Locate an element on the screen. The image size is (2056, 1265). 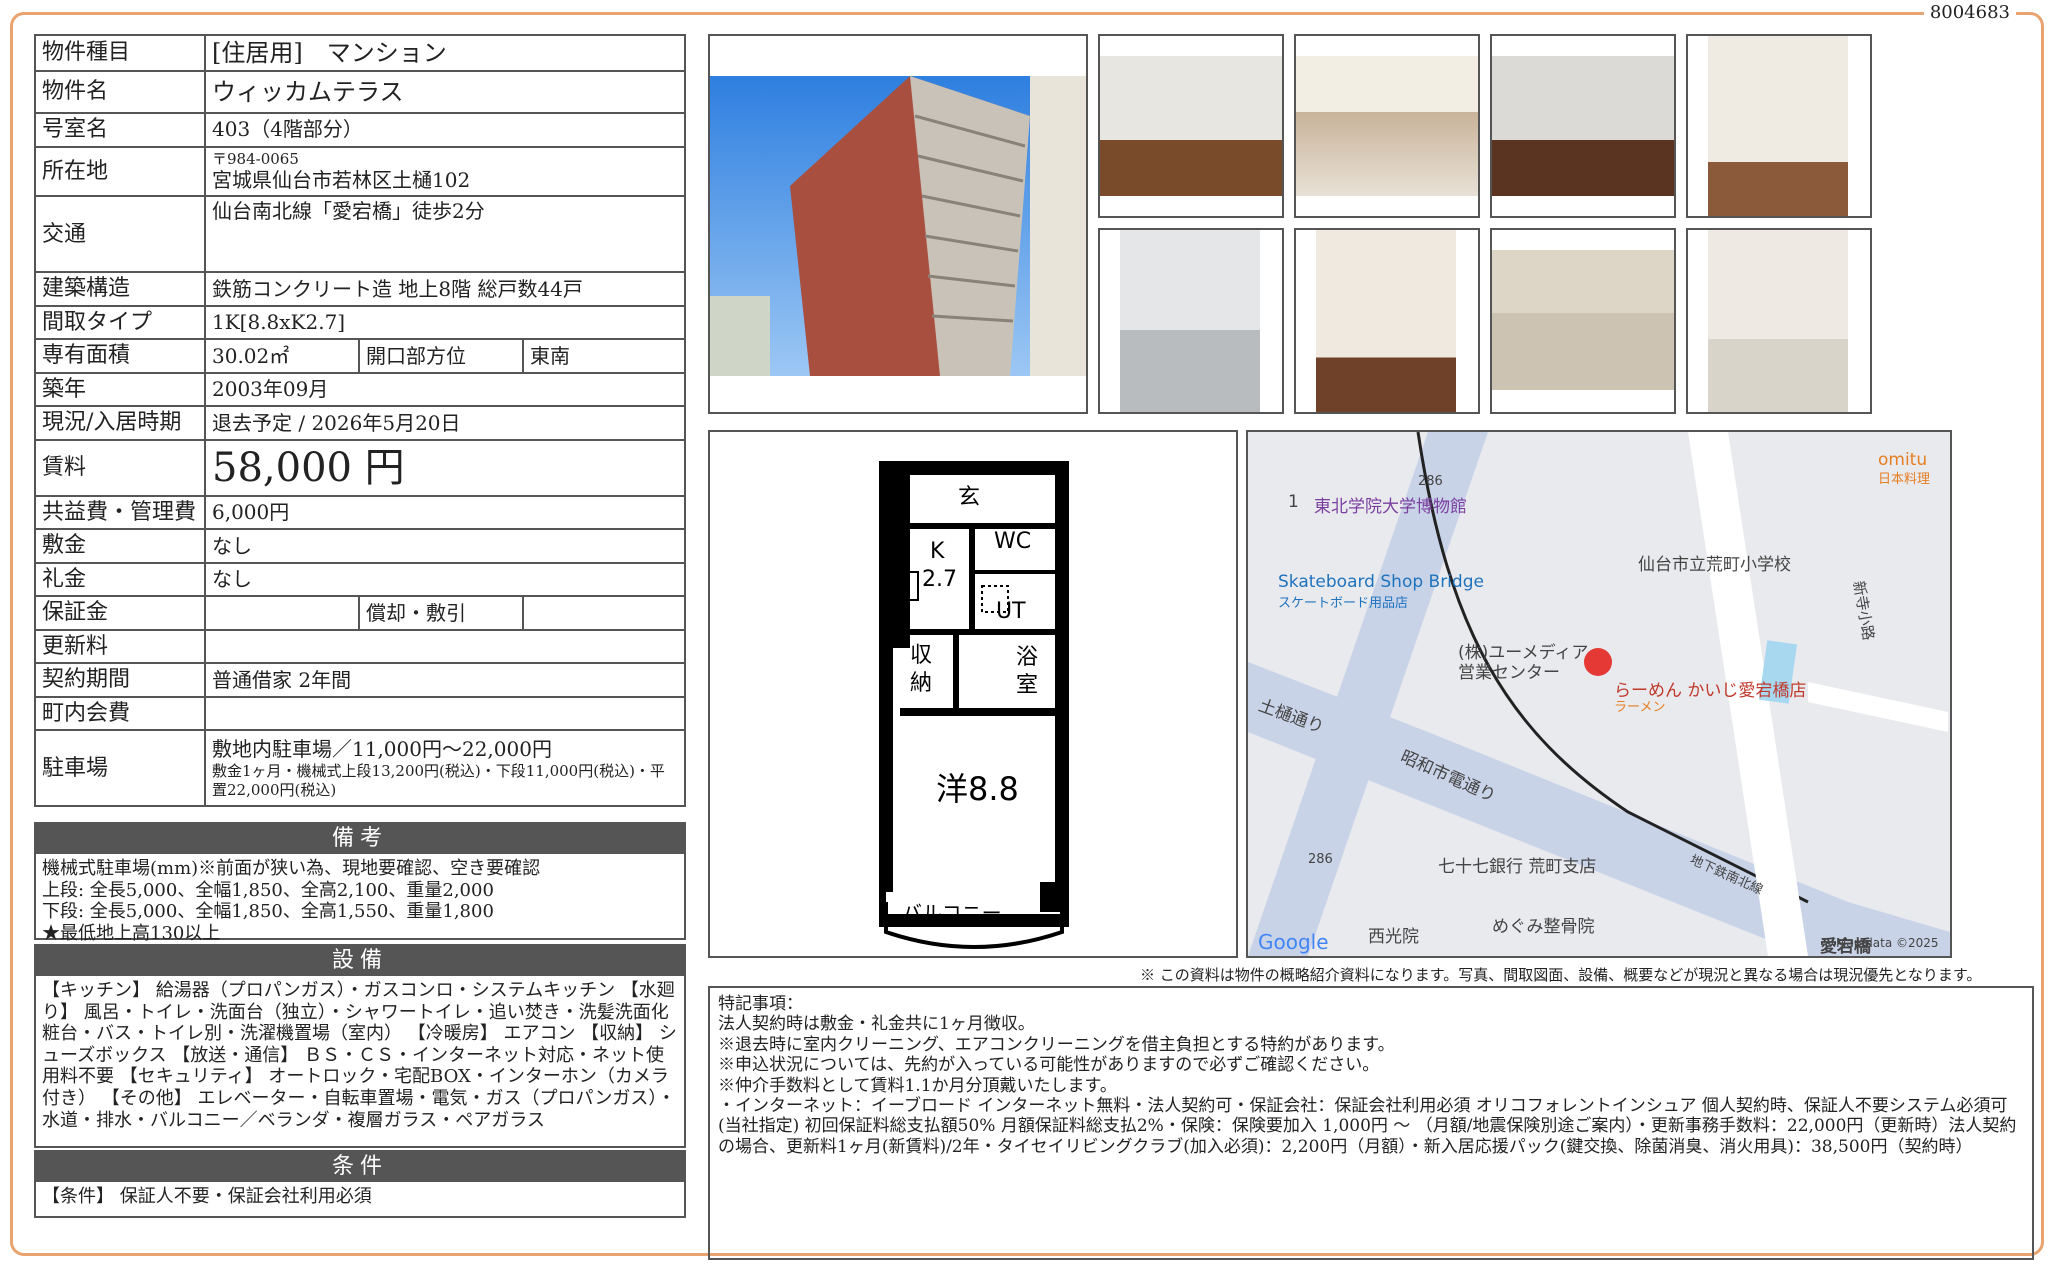
community-value is located at coordinates (445, 713).